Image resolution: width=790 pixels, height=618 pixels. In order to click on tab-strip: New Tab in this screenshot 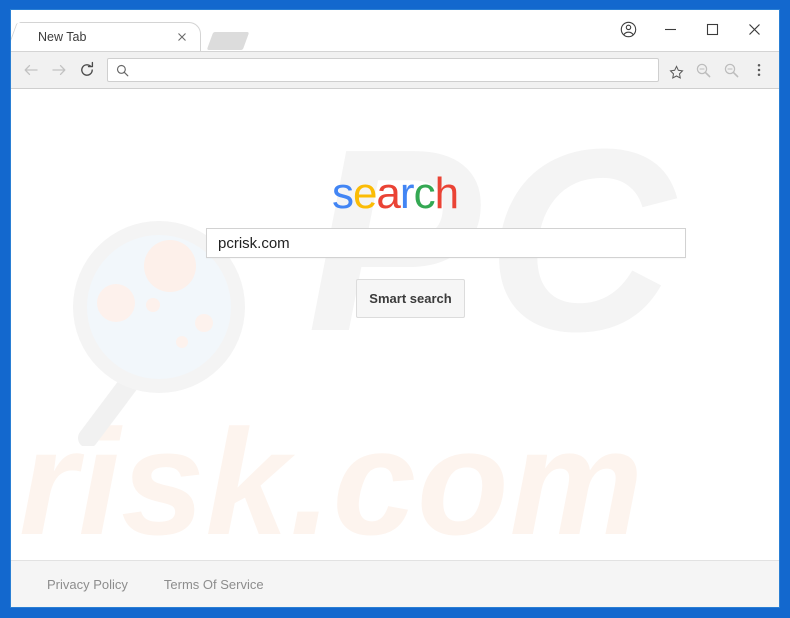, I will do `click(395, 31)`.